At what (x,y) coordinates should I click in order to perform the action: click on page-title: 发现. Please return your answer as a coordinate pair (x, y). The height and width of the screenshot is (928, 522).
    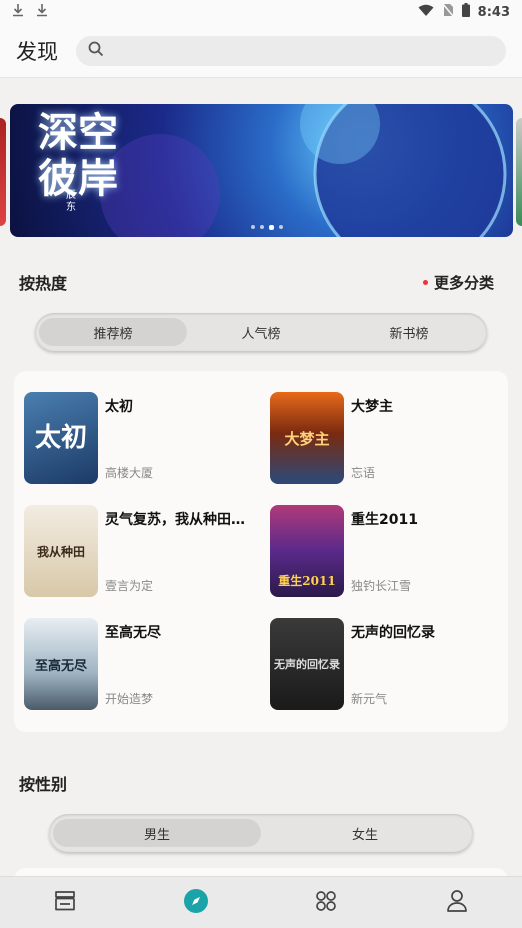
    Looking at the image, I should click on (37, 51).